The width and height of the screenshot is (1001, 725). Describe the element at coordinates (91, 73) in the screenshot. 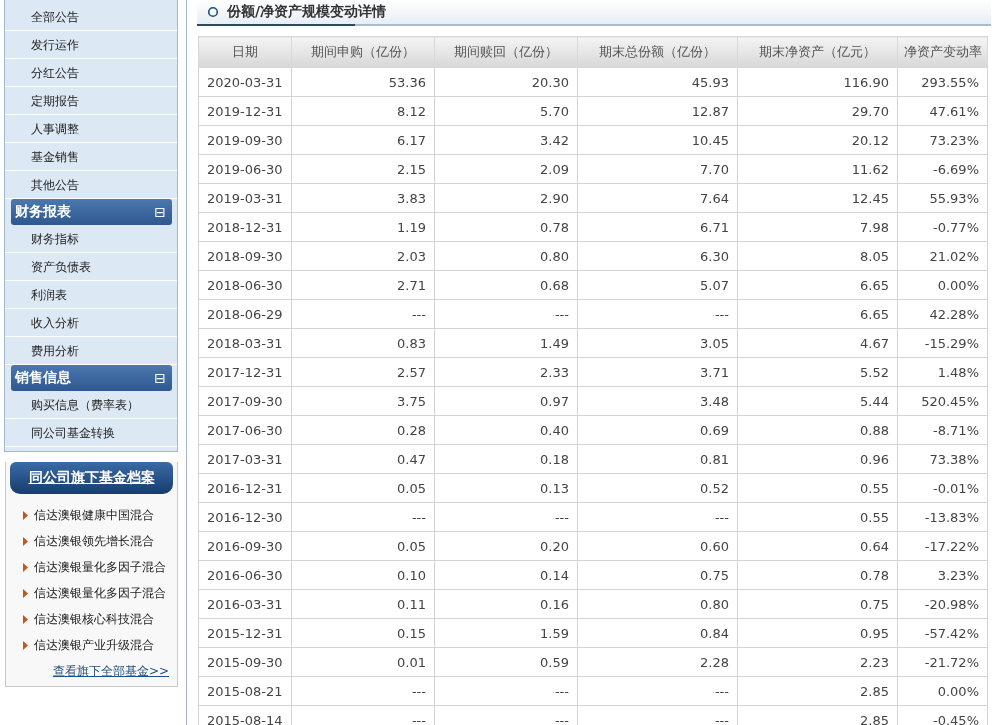

I see `sidebar-item: 分红公告` at that location.